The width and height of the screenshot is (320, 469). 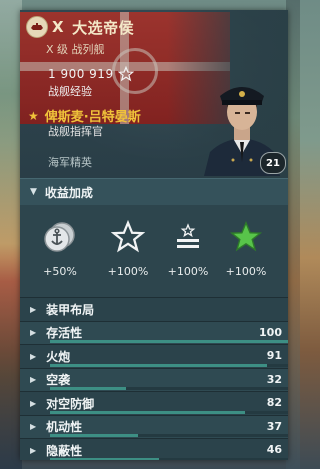 What do you see at coordinates (274, 402) in the screenshot?
I see `stat-value: 82` at bounding box center [274, 402].